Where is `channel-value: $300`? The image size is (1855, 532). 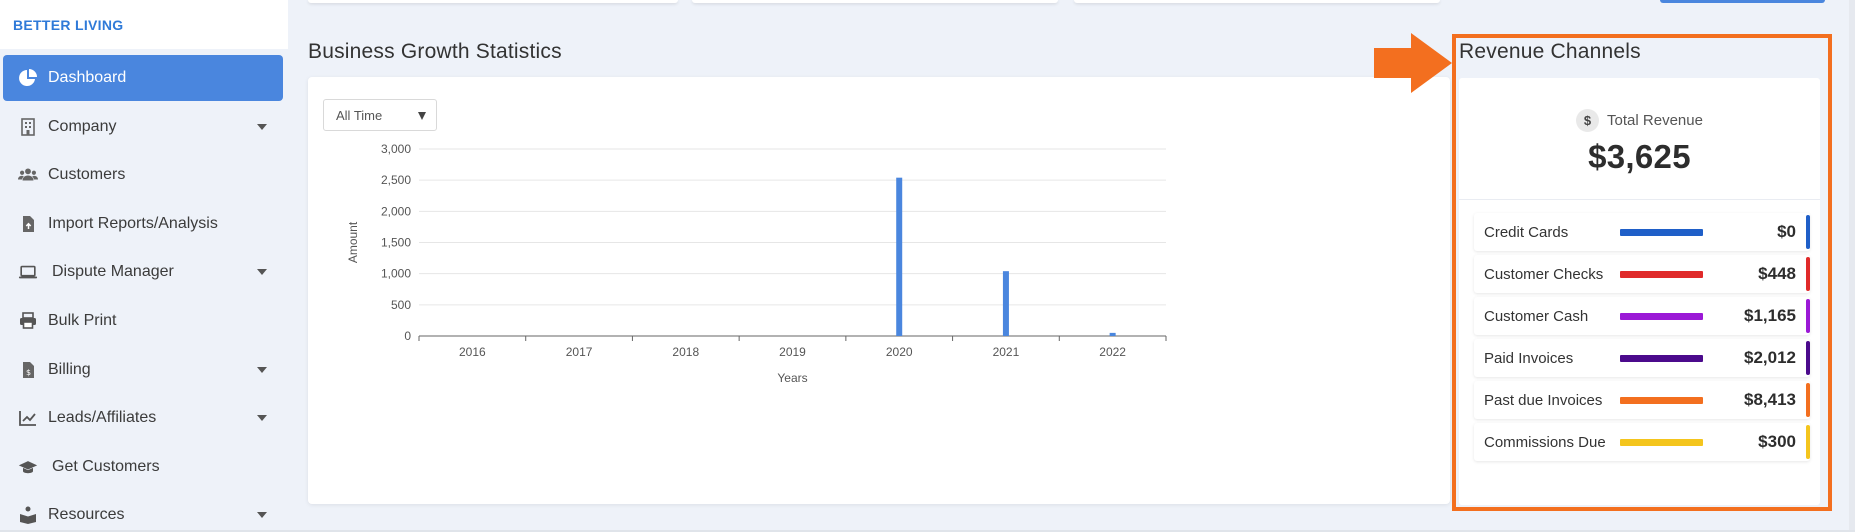 channel-value: $300 is located at coordinates (1777, 441).